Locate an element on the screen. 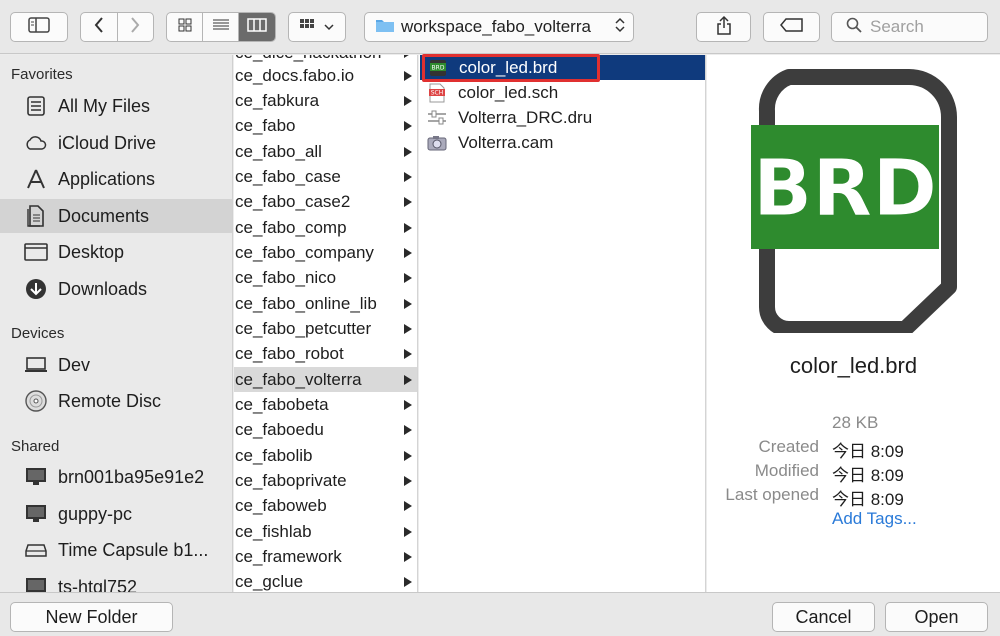 The height and width of the screenshot is (636, 1000). list-item: ce_framework is located at coordinates (325, 556).